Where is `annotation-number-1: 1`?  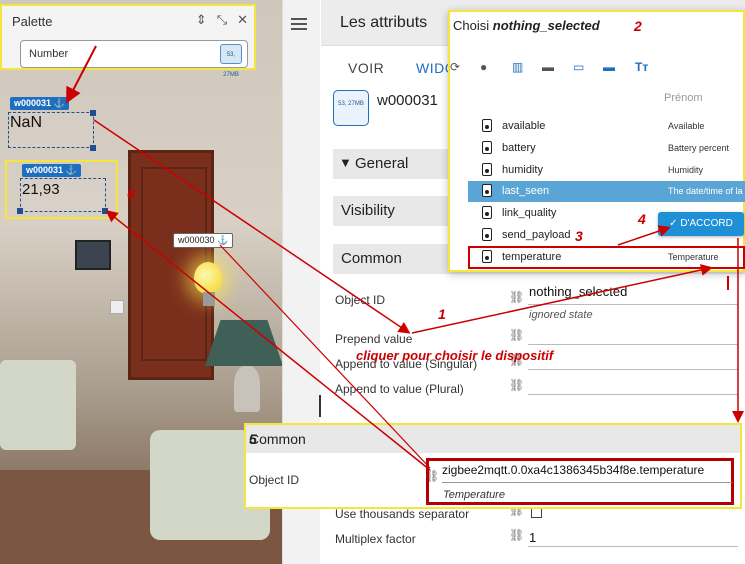 annotation-number-1: 1 is located at coordinates (442, 314).